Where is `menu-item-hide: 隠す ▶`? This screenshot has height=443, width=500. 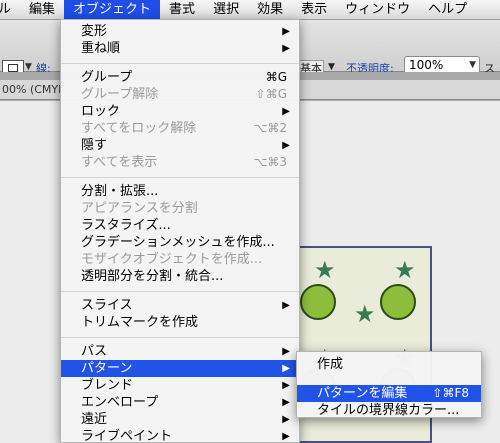
menu-item-hide: 隠す ▶ is located at coordinates (180, 145).